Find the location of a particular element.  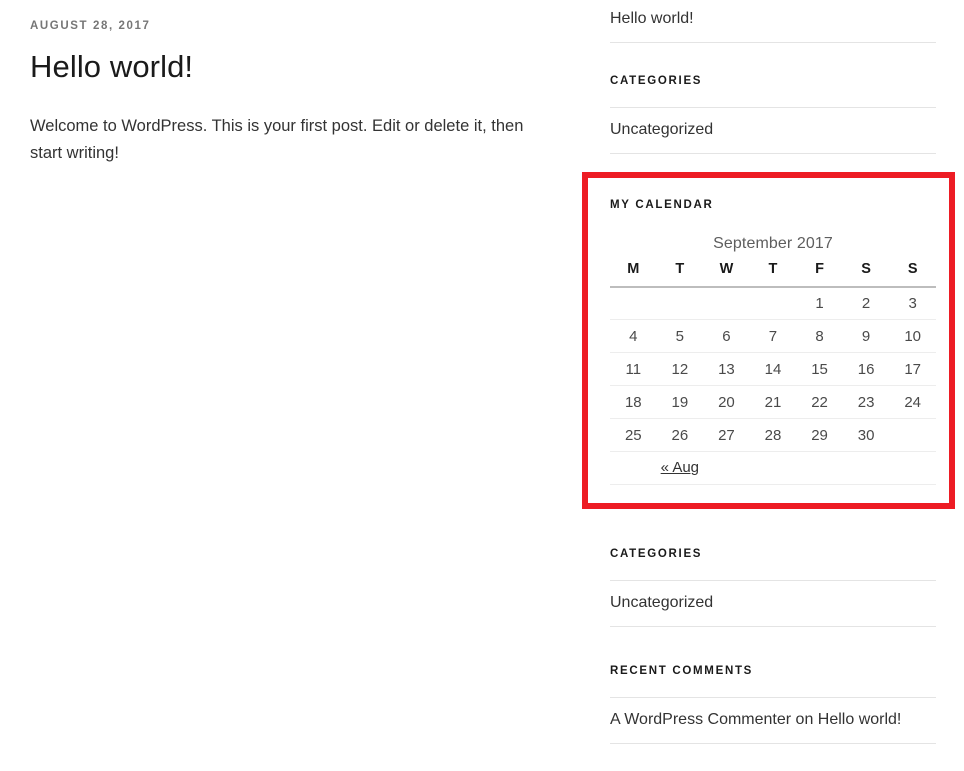

calendar-nav-row: « Aug is located at coordinates (773, 468).